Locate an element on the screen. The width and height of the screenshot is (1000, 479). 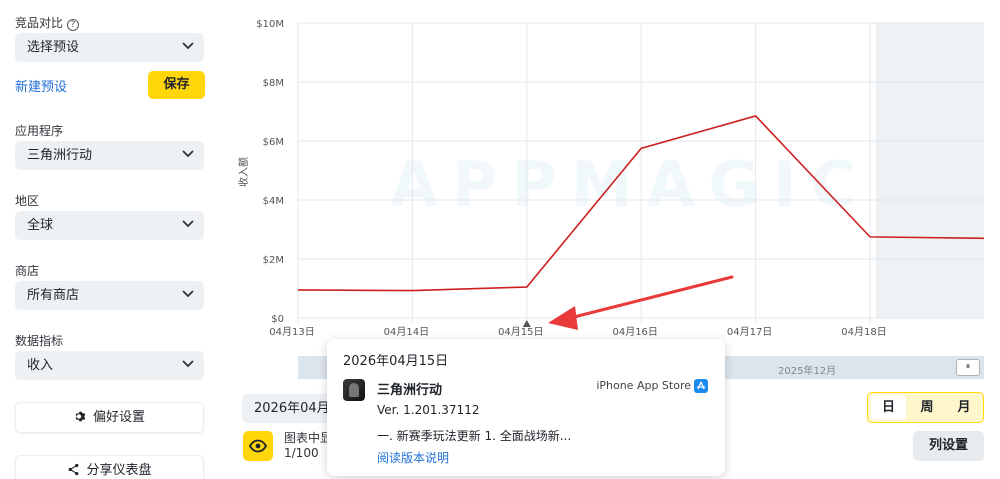
timeline-month-label: 2025年12月 is located at coordinates (807, 371).